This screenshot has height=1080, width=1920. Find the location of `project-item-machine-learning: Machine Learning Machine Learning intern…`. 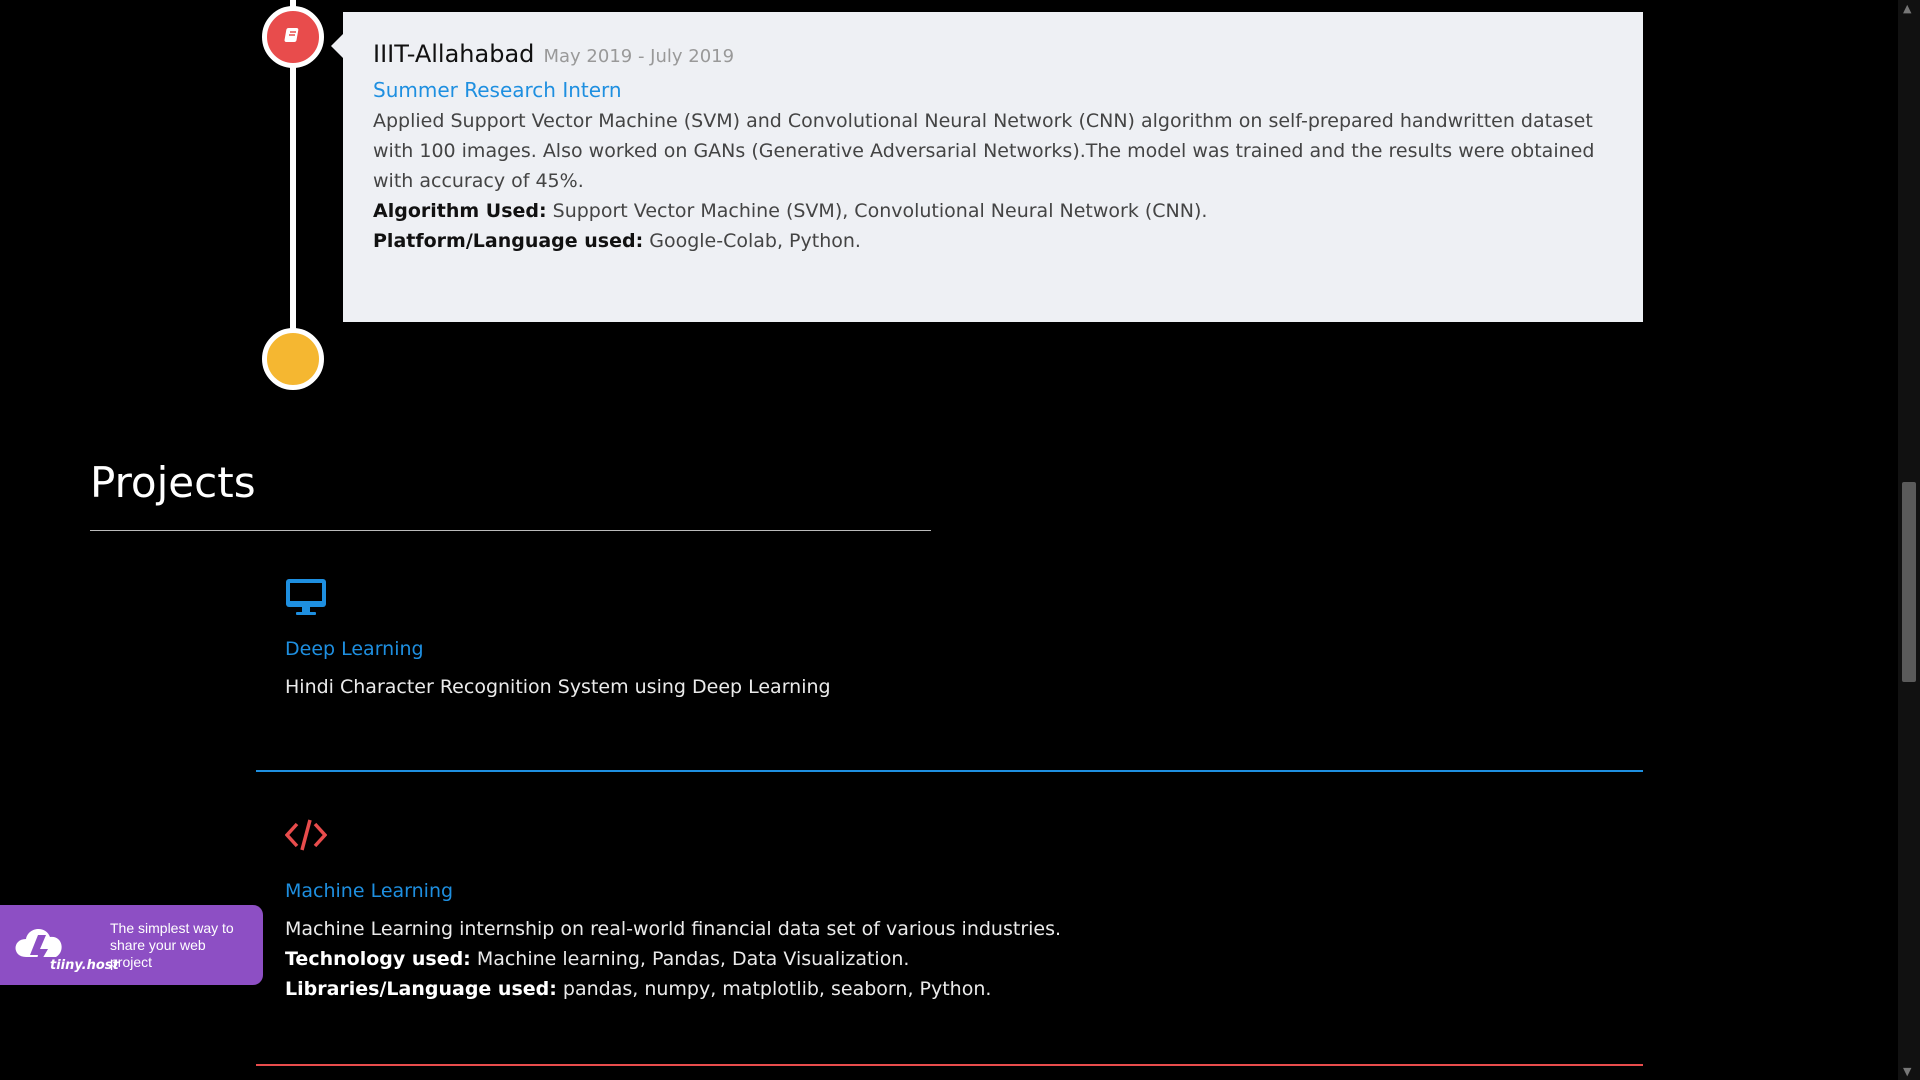

project-item-machine-learning: Machine Learning Machine Learning intern… is located at coordinates (672, 911).